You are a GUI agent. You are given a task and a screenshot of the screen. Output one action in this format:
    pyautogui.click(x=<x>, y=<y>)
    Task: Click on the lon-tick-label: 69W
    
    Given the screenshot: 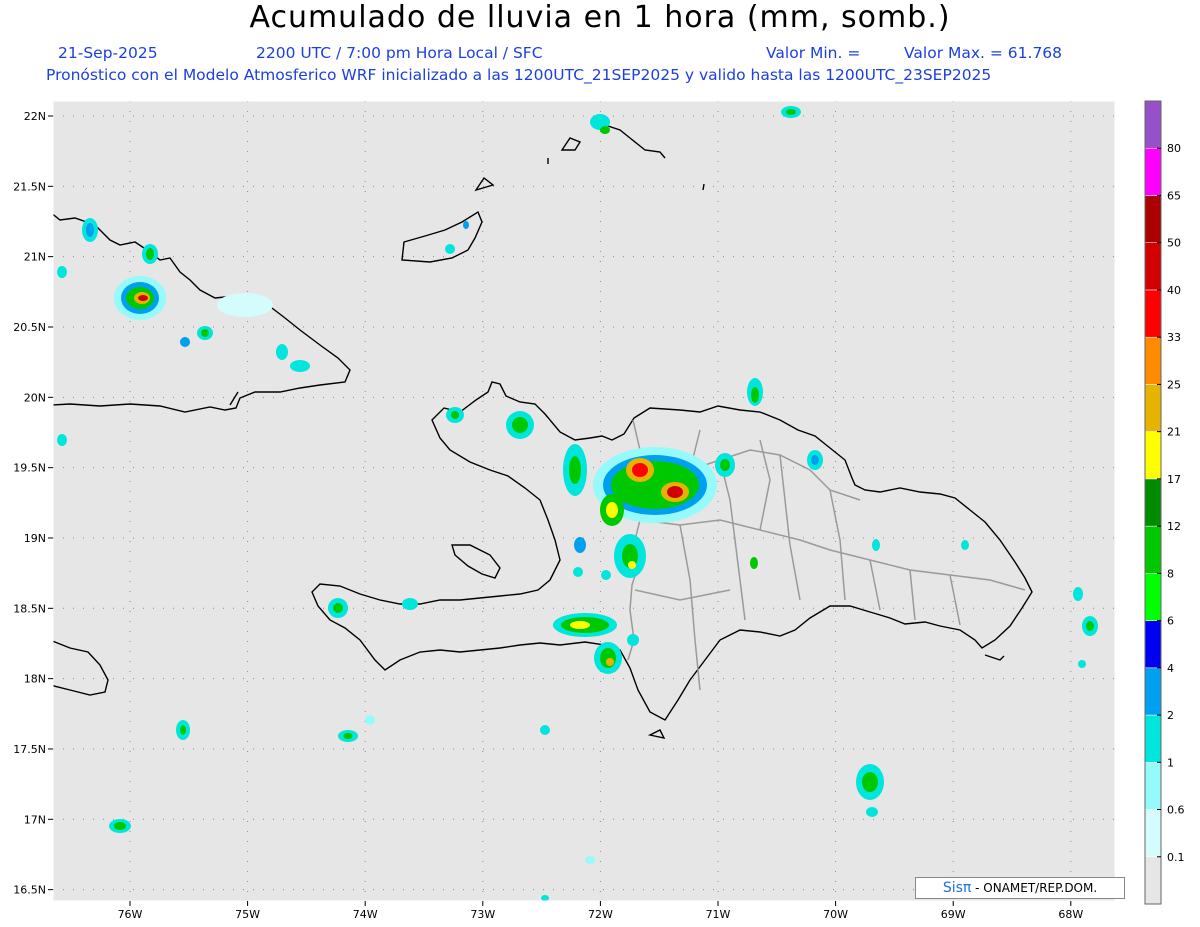 What is the action you would take?
    pyautogui.click(x=953, y=914)
    